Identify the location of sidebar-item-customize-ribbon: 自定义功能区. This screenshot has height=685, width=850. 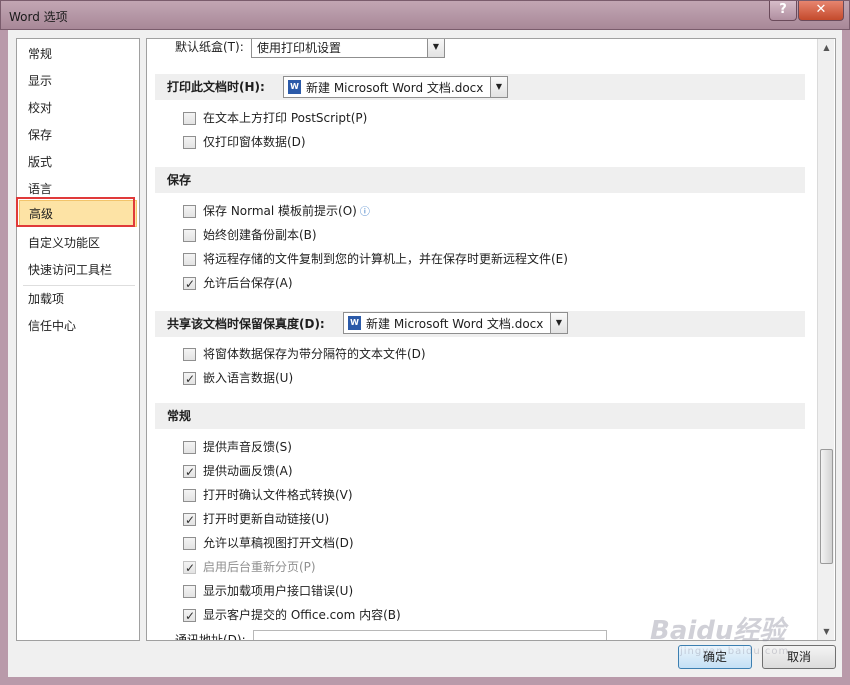
(78, 243).